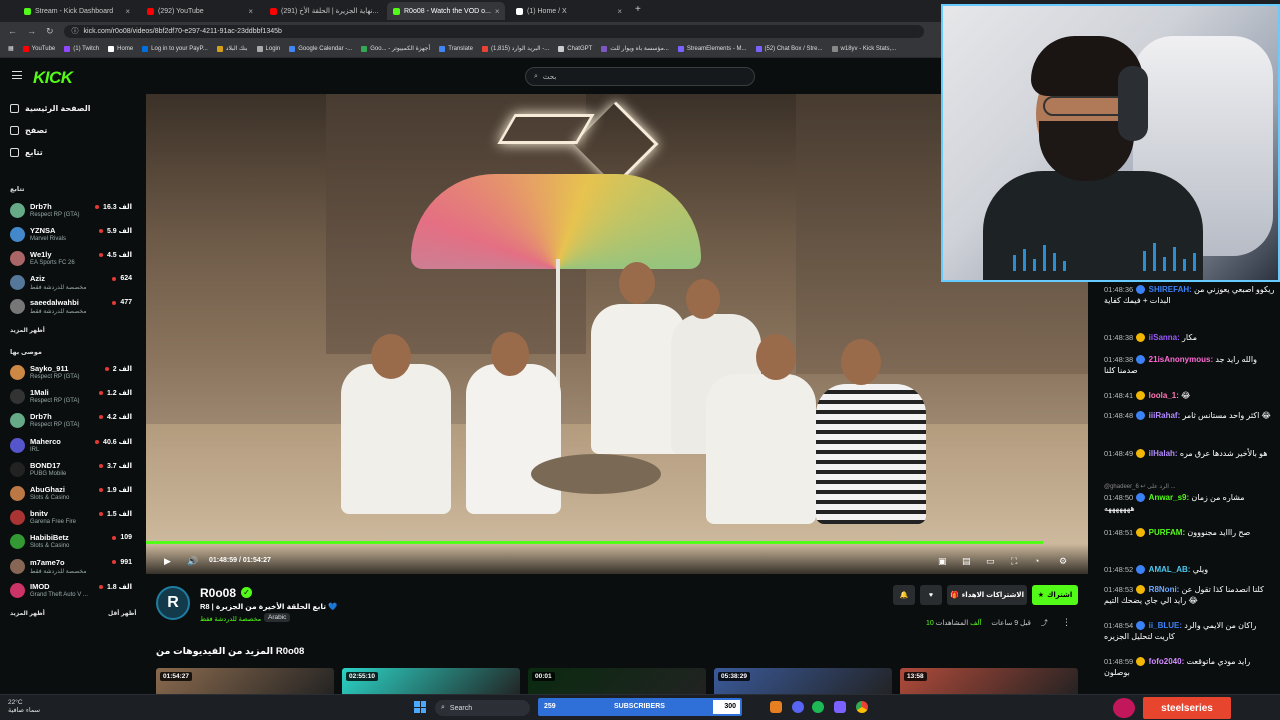 This screenshot has width=1280, height=720. I want to click on channel-avatar: R, so click(173, 603).